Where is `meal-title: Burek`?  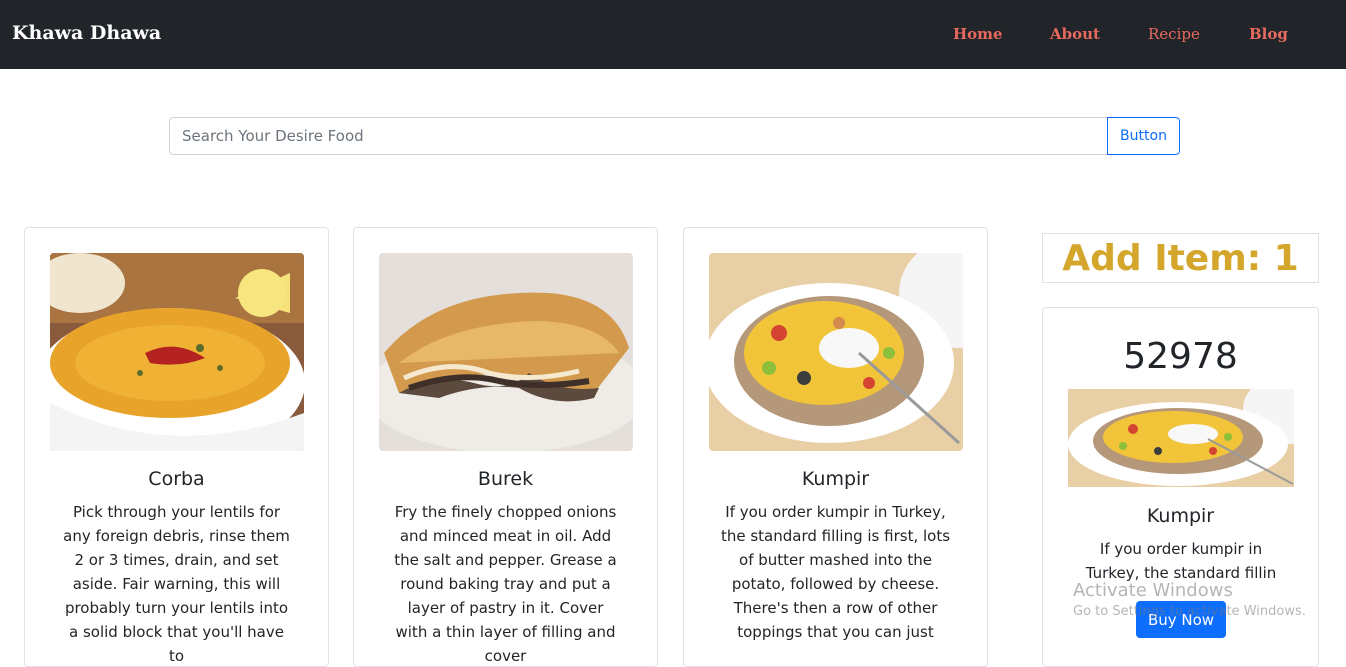 meal-title: Burek is located at coordinates (505, 479).